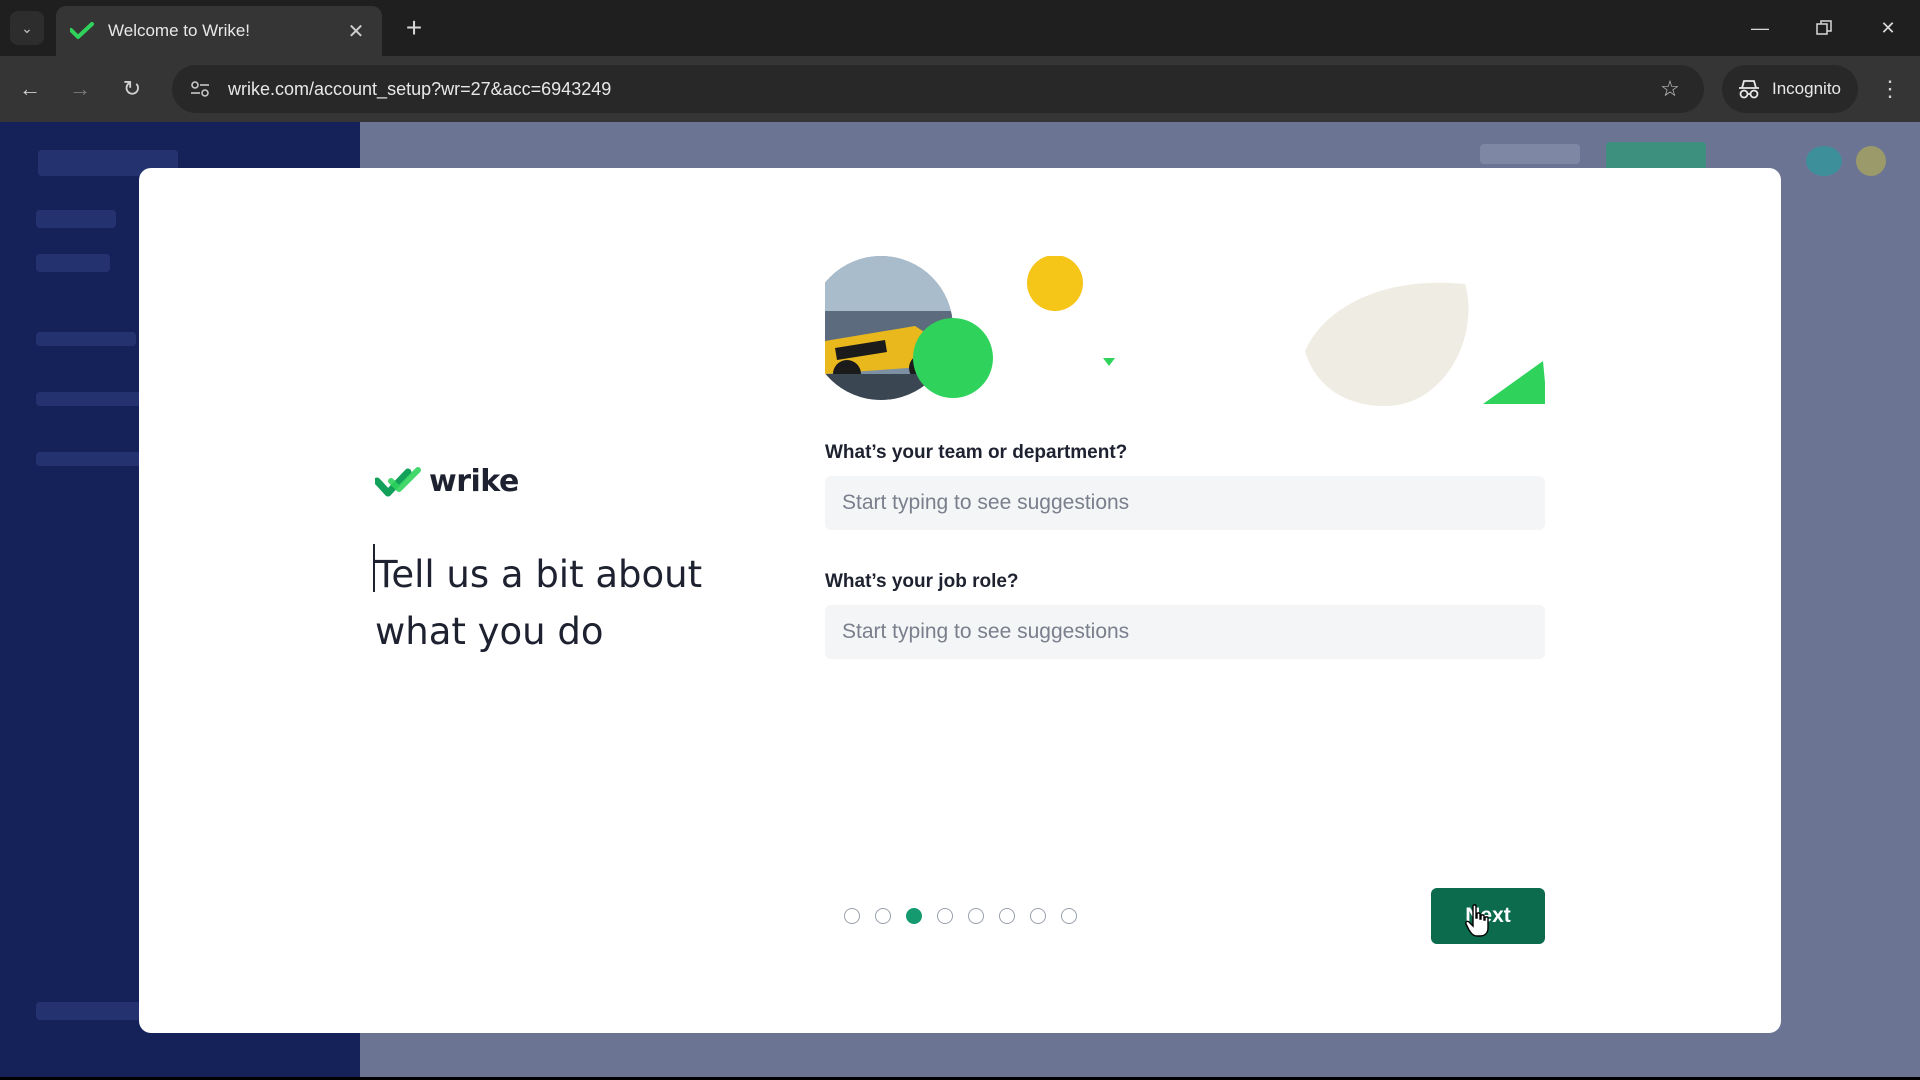  I want to click on decorative-illustration, so click(1185, 331).